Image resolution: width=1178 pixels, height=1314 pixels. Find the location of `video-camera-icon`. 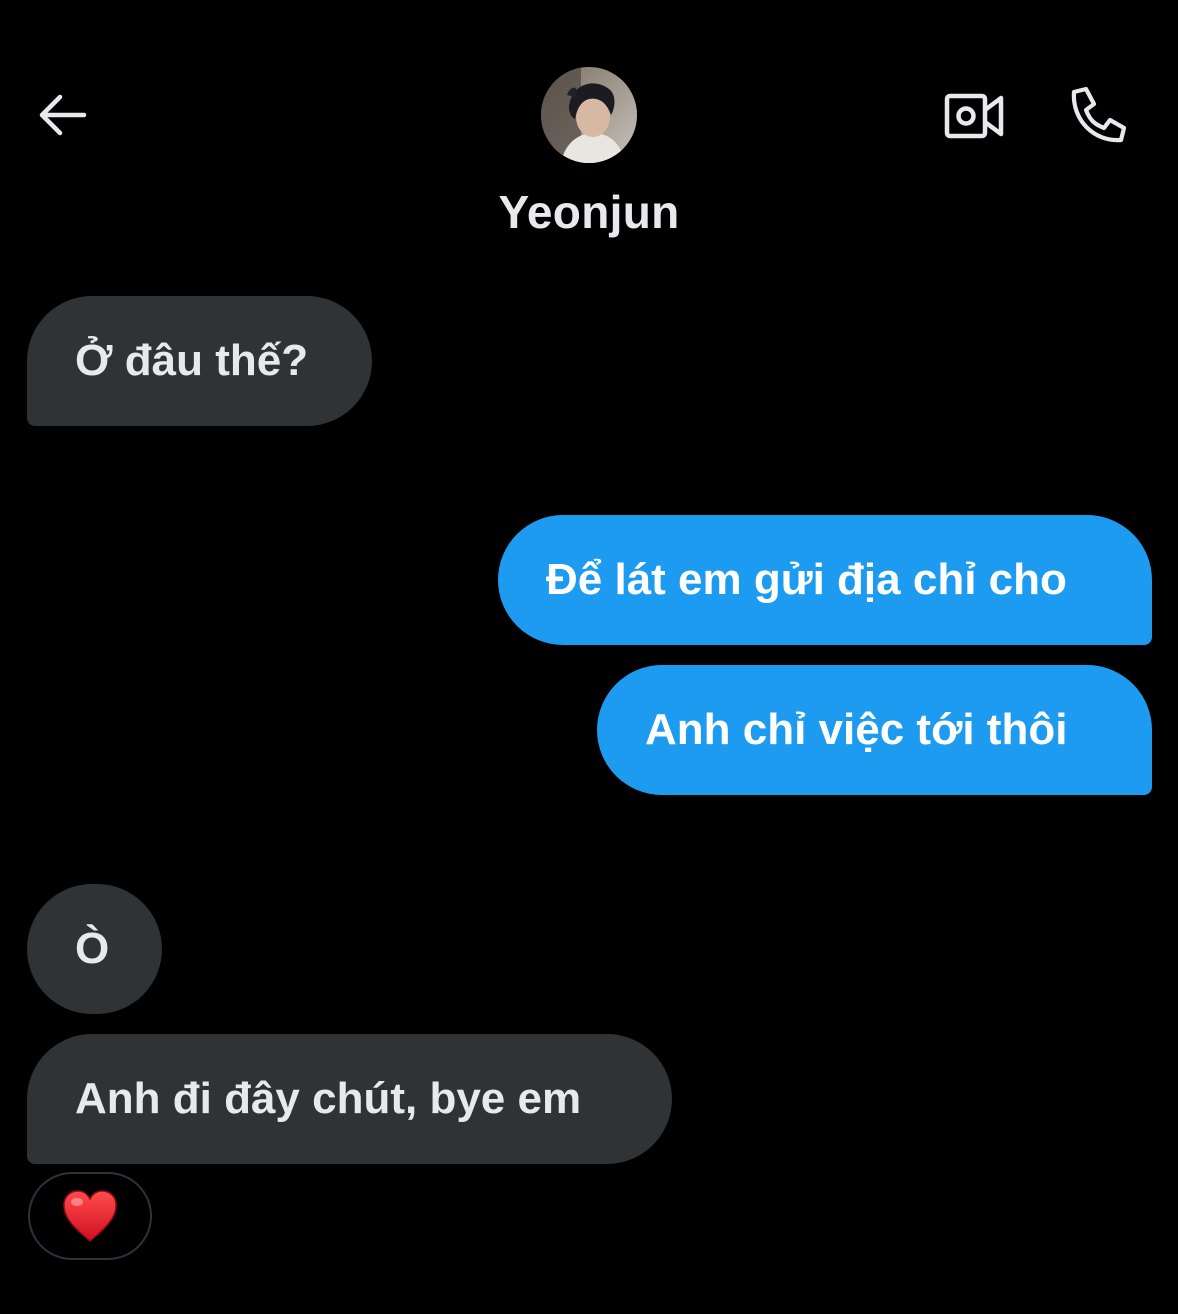

video-camera-icon is located at coordinates (974, 116).